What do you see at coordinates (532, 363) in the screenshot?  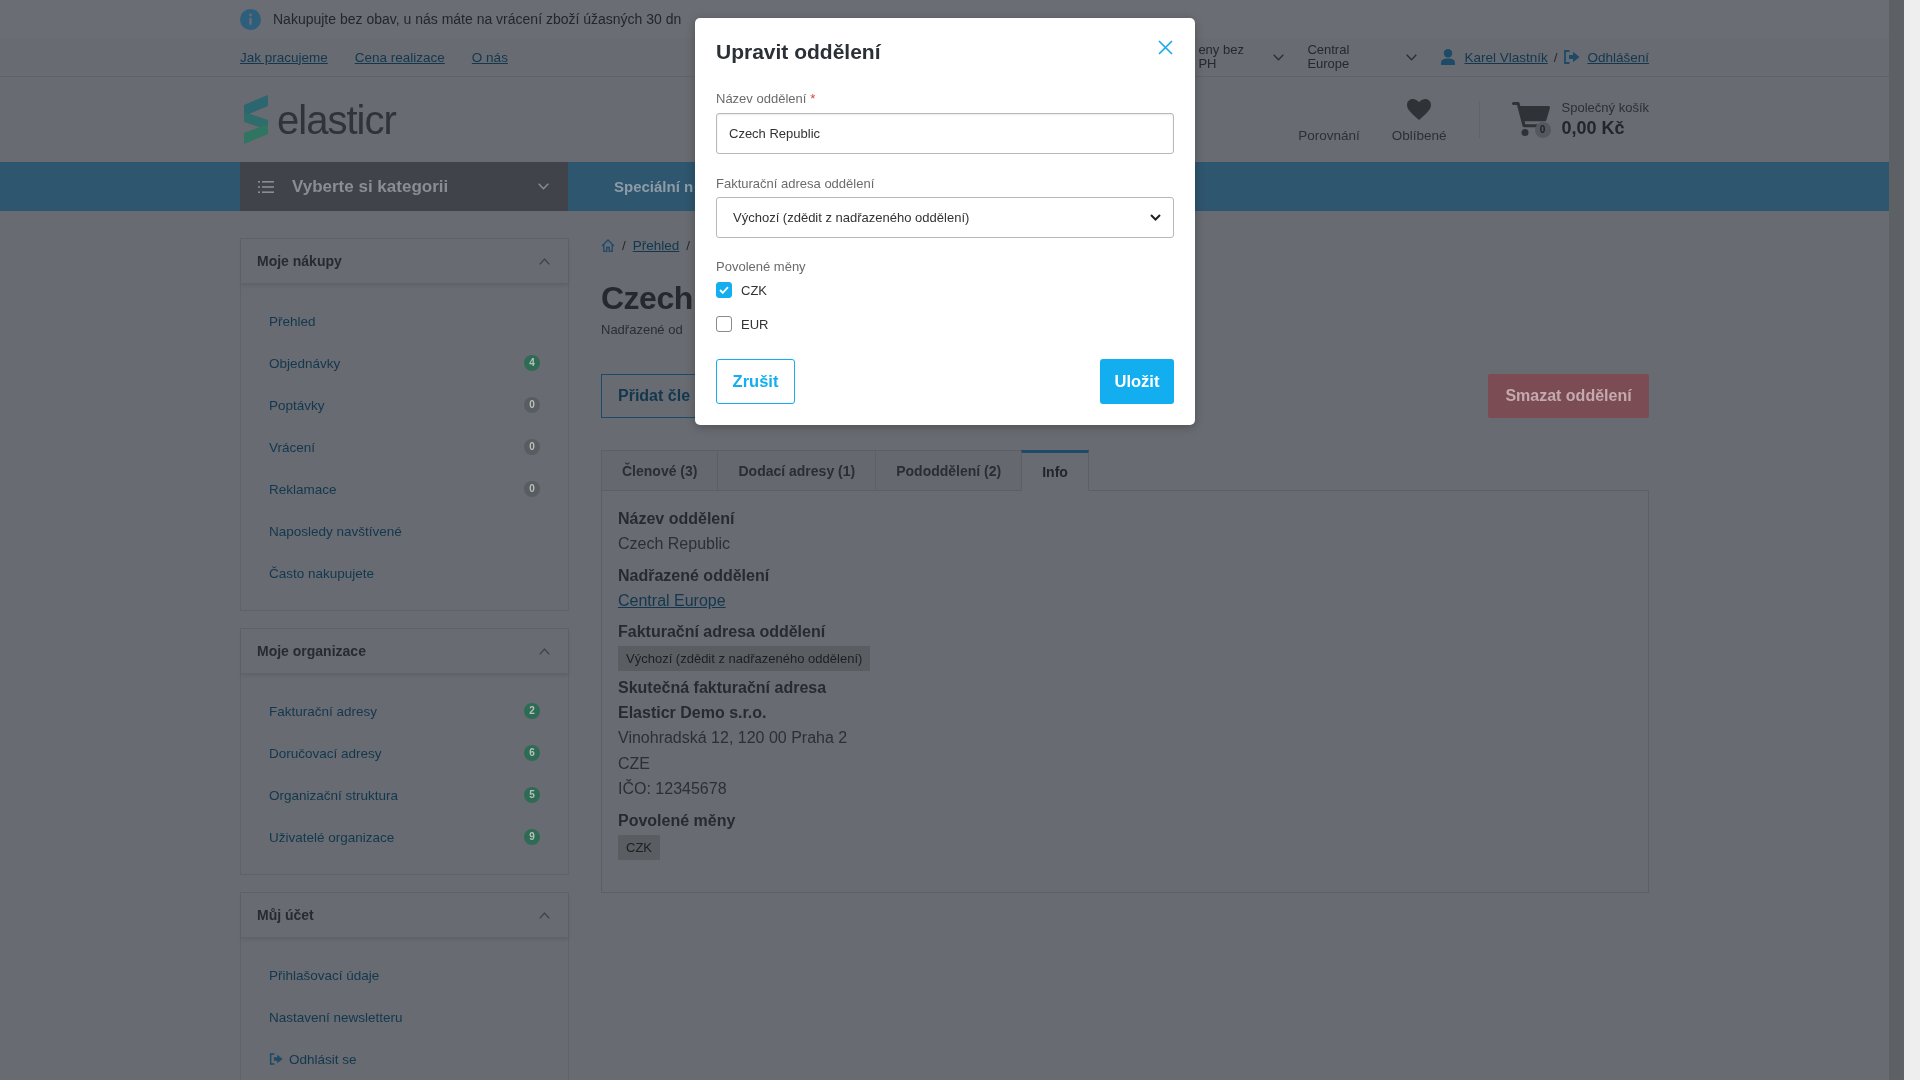 I see `count-badge: 4` at bounding box center [532, 363].